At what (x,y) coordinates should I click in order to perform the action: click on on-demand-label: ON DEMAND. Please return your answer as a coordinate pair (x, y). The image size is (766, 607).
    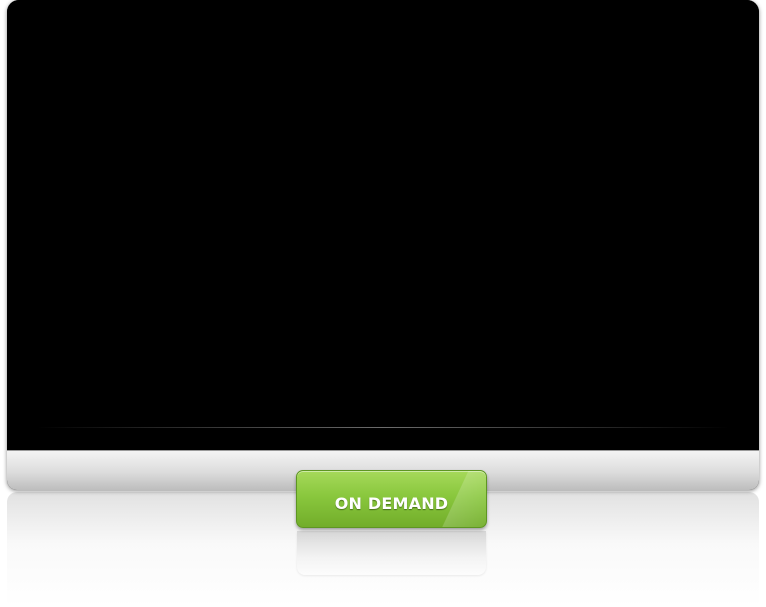
    Looking at the image, I should click on (391, 503).